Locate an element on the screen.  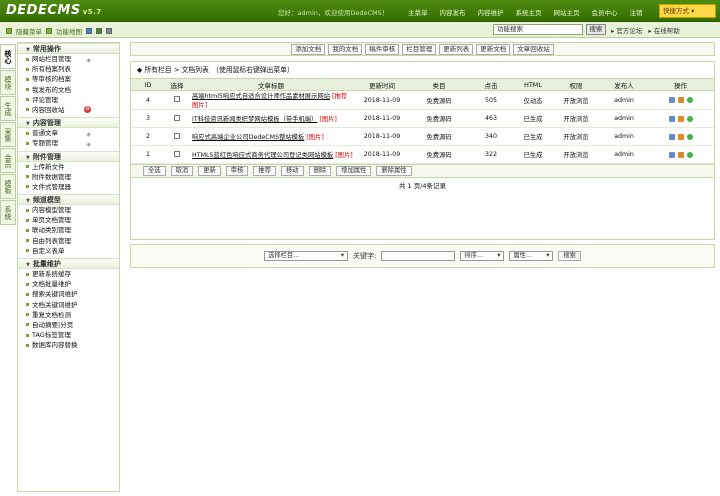
update-docs-button: 更新文档 is located at coordinates (493, 49).